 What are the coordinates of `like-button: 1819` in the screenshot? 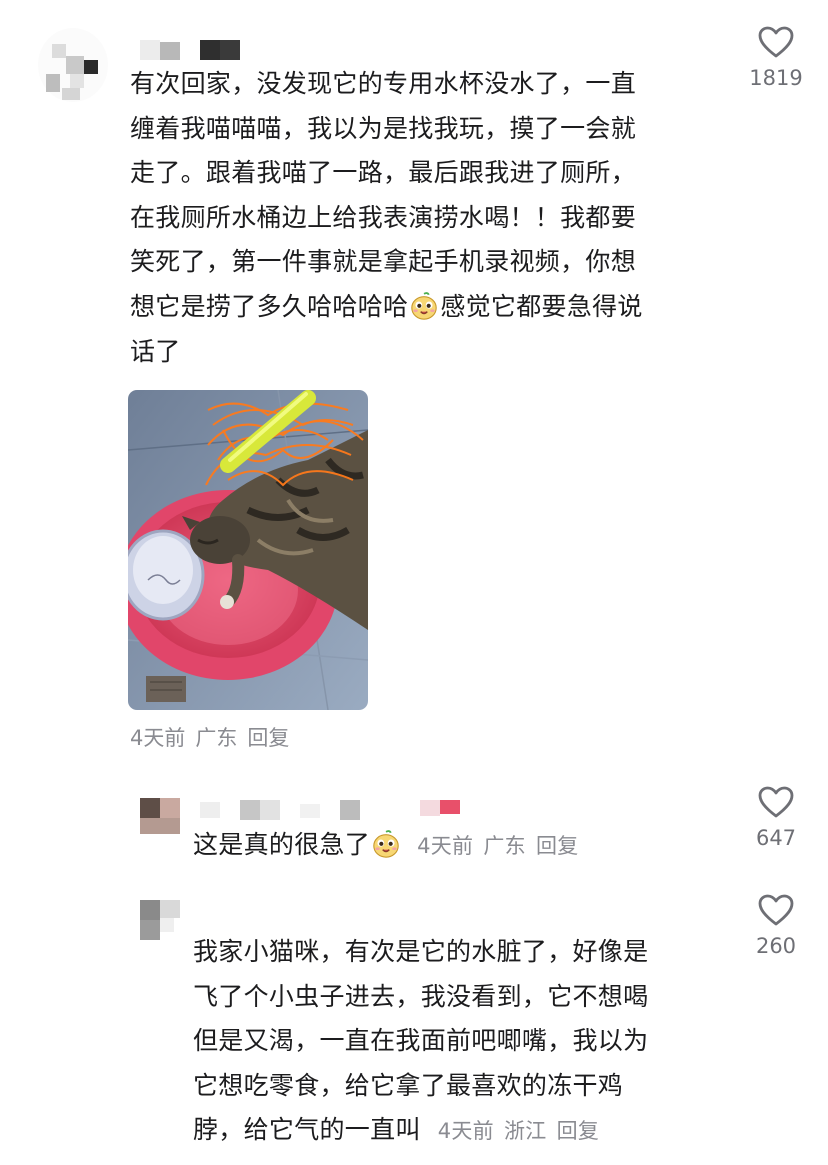 It's located at (776, 58).